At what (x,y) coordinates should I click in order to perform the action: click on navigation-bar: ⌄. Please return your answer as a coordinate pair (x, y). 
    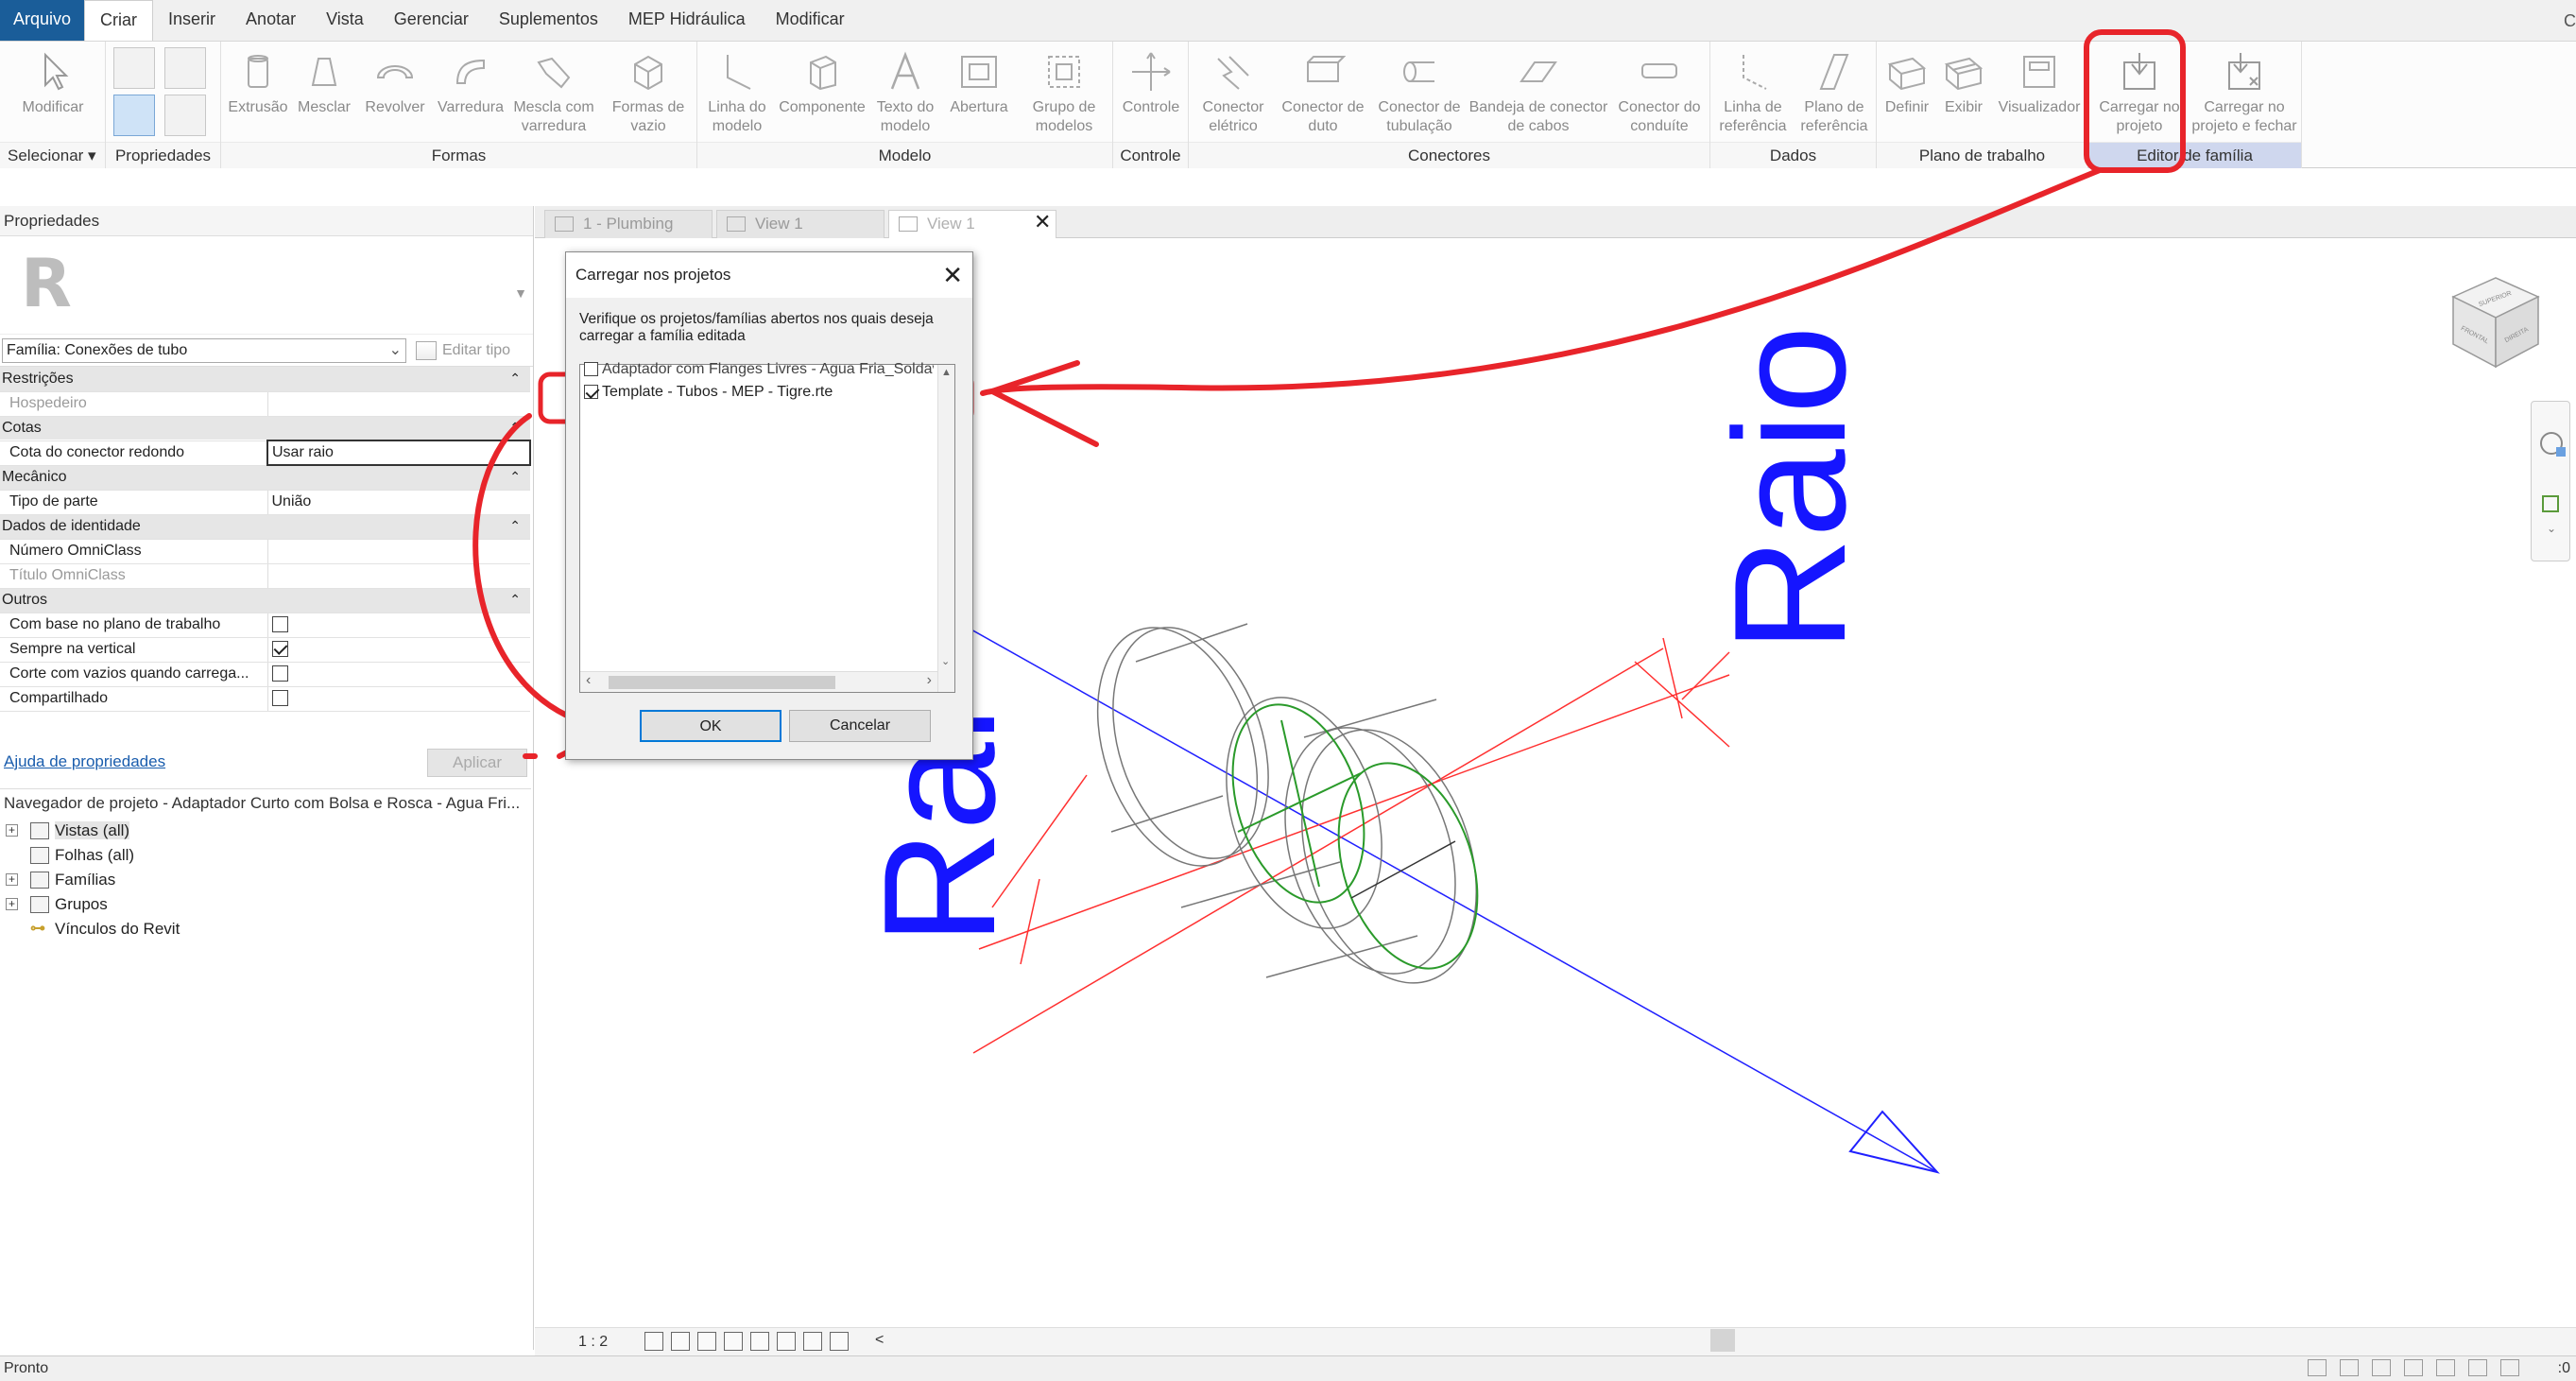
    Looking at the image, I should click on (2550, 481).